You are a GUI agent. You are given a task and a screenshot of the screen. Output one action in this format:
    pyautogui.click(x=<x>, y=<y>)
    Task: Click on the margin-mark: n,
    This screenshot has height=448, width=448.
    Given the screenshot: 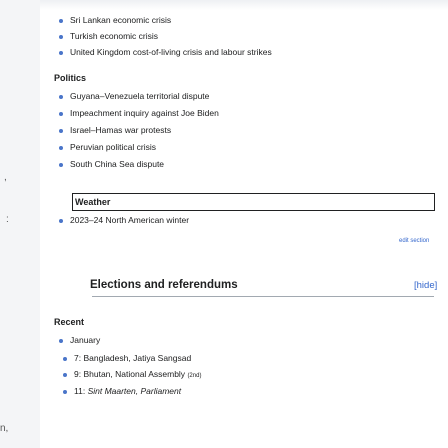 What is the action you would take?
    pyautogui.click(x=4, y=428)
    